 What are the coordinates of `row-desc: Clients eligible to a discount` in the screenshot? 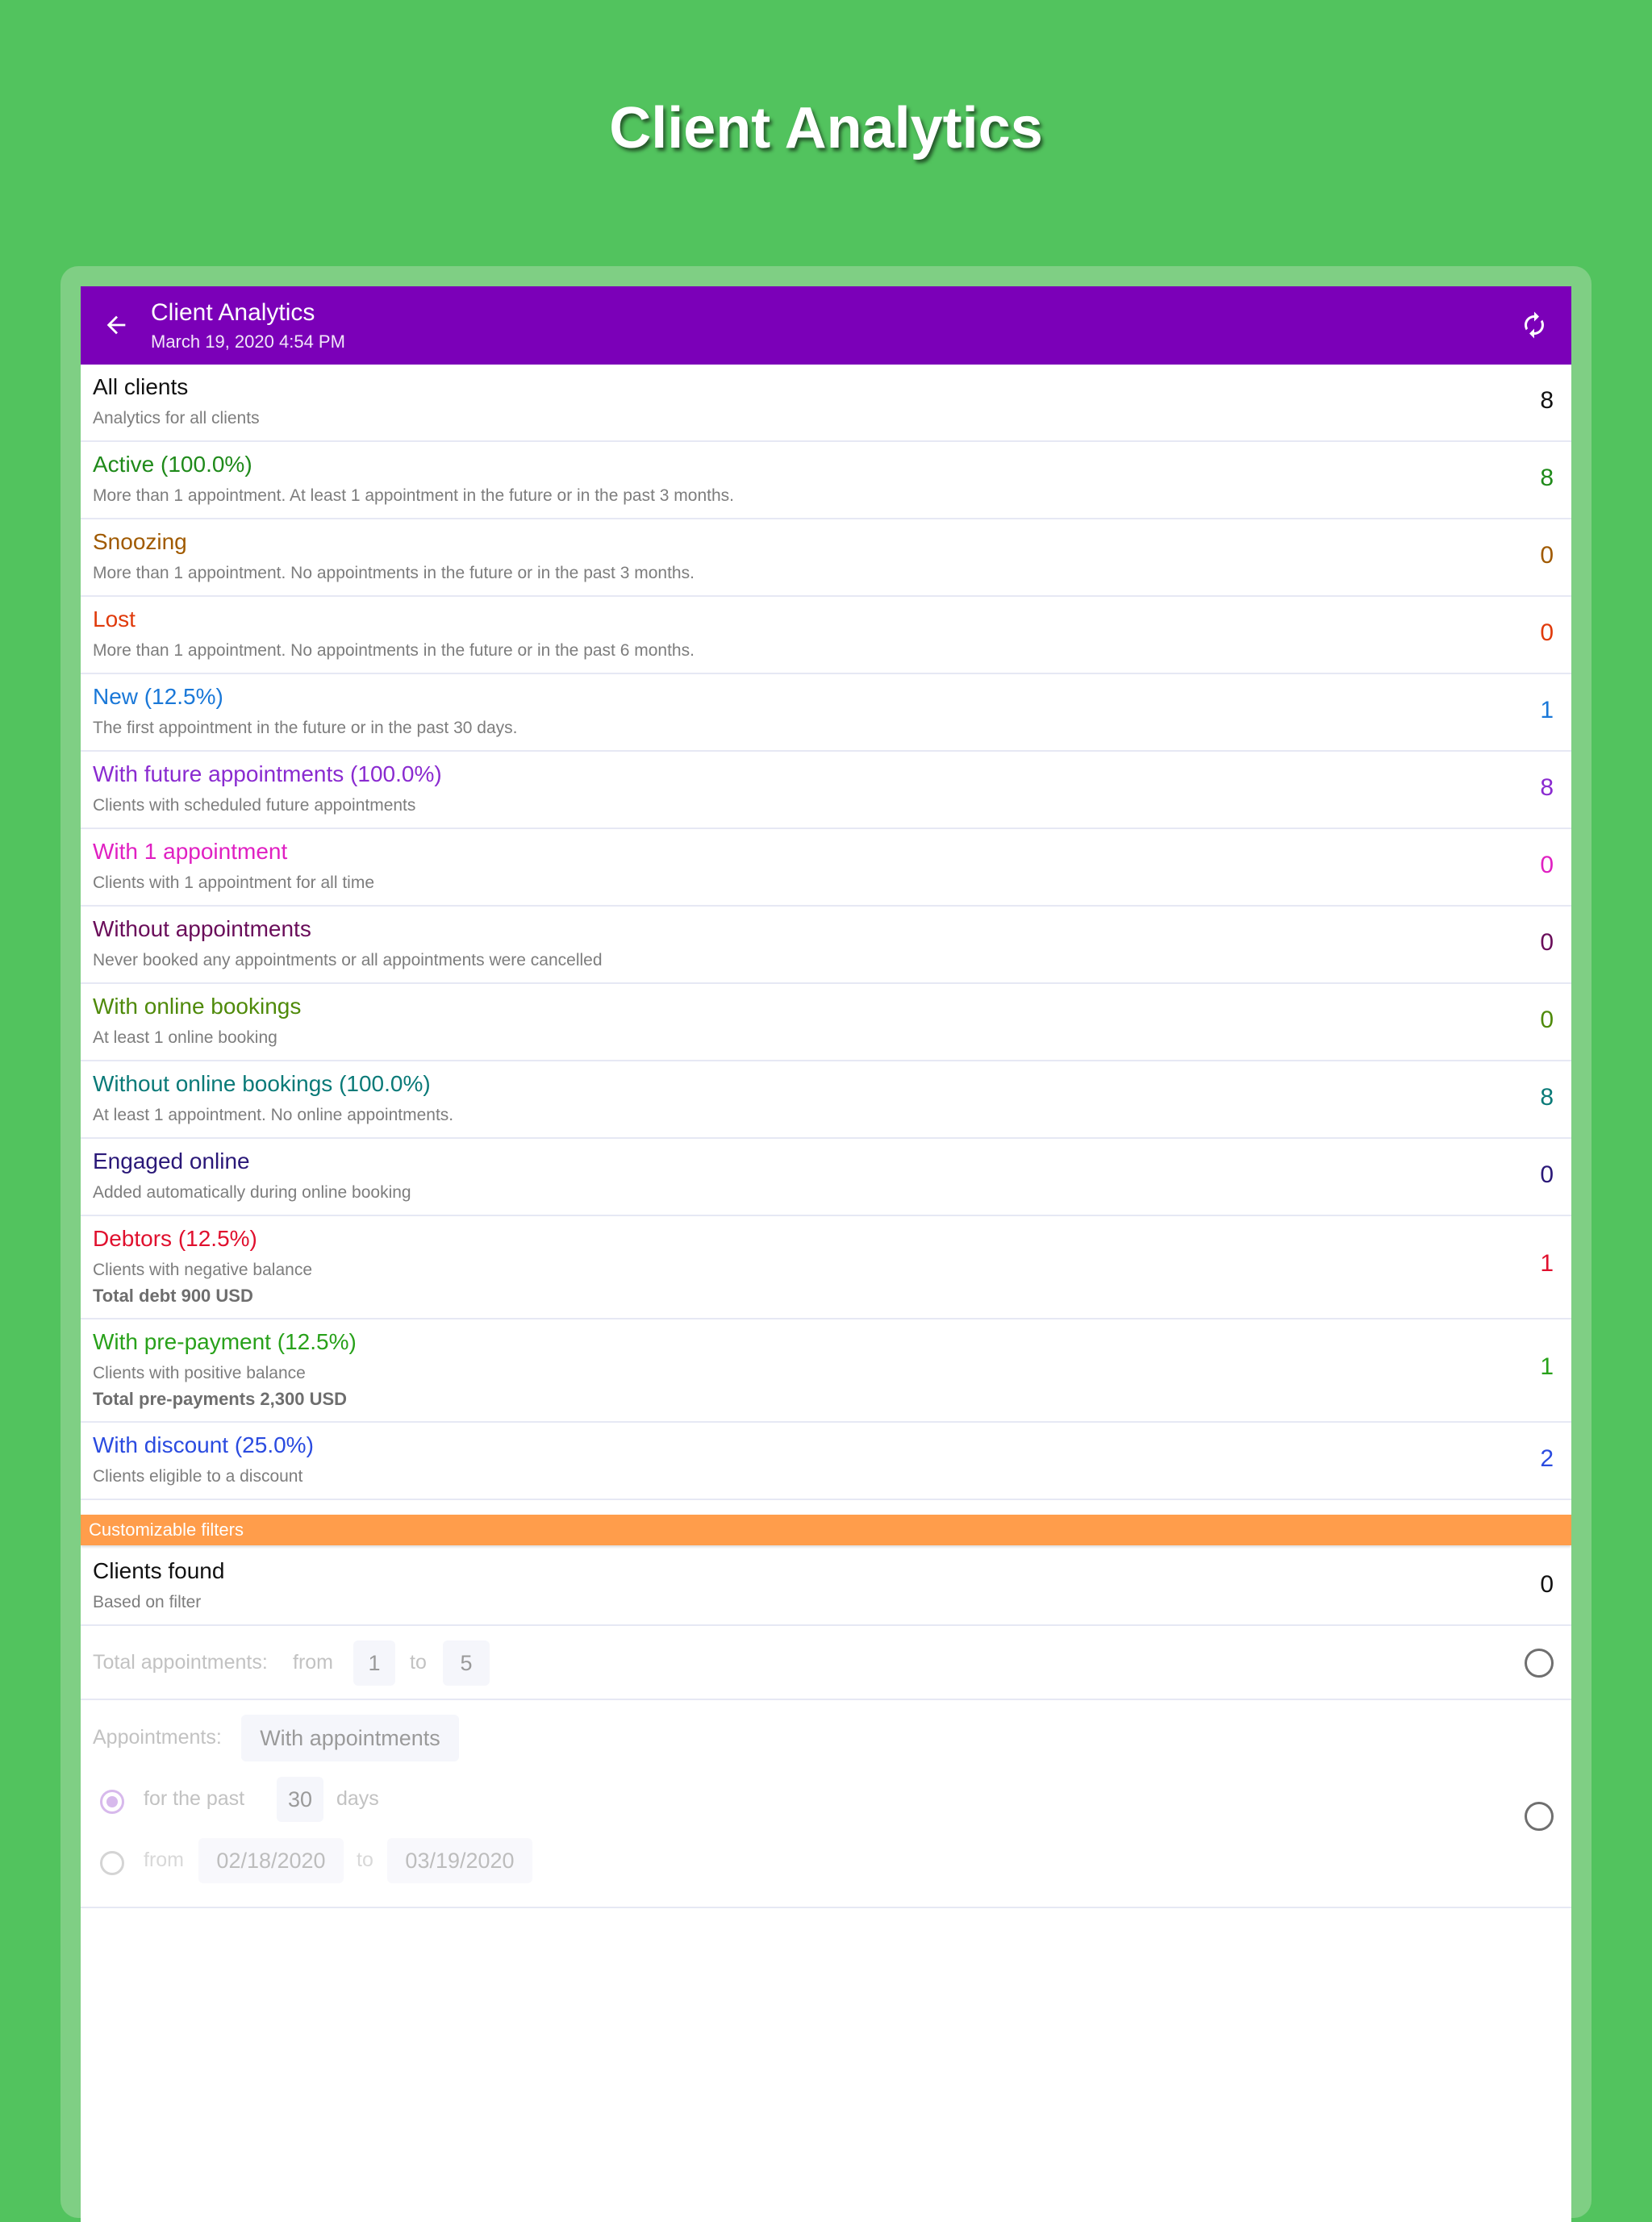 It's located at (198, 1476).